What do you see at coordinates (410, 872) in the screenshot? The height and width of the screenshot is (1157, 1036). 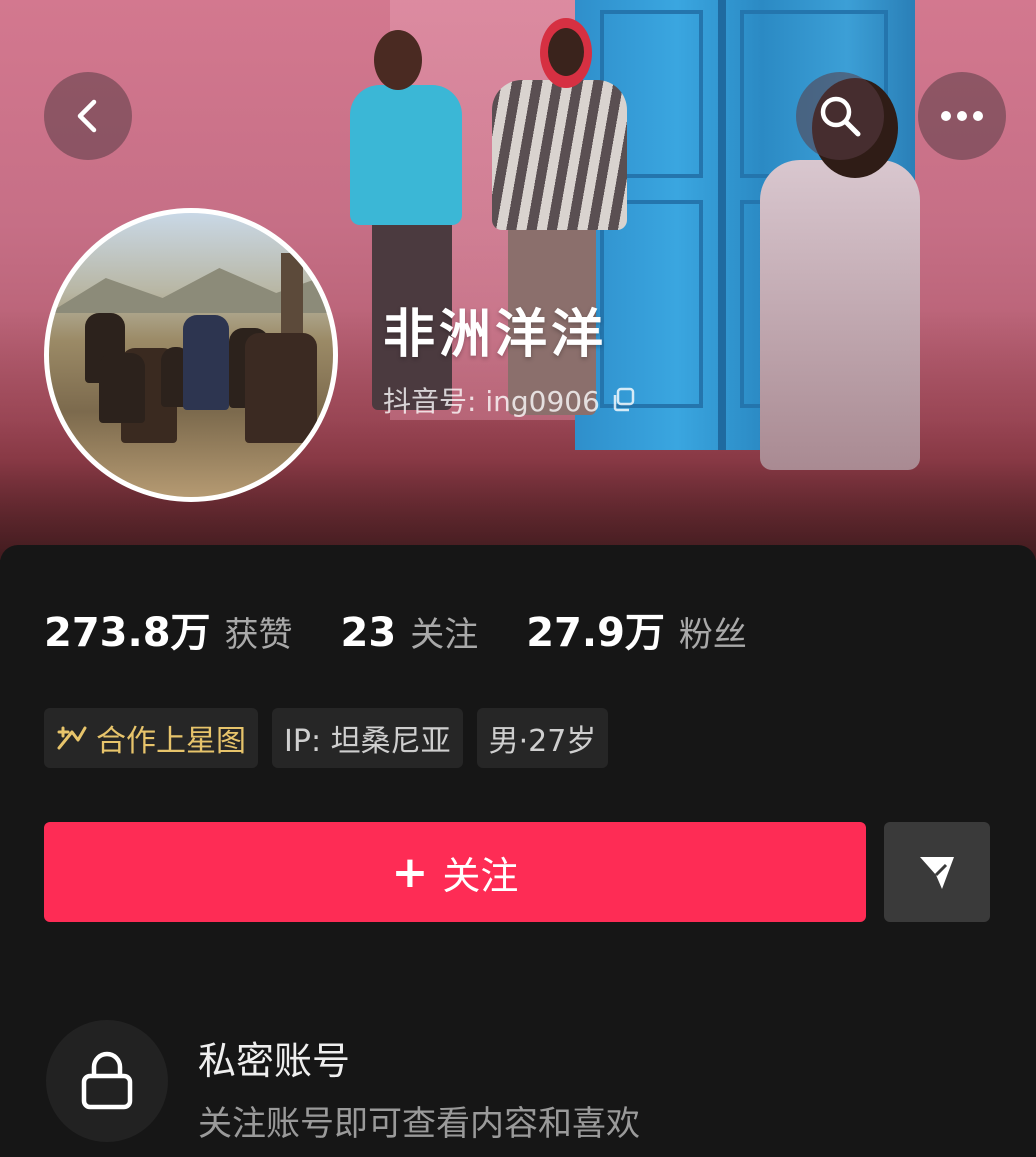 I see `plus-icon: +` at bounding box center [410, 872].